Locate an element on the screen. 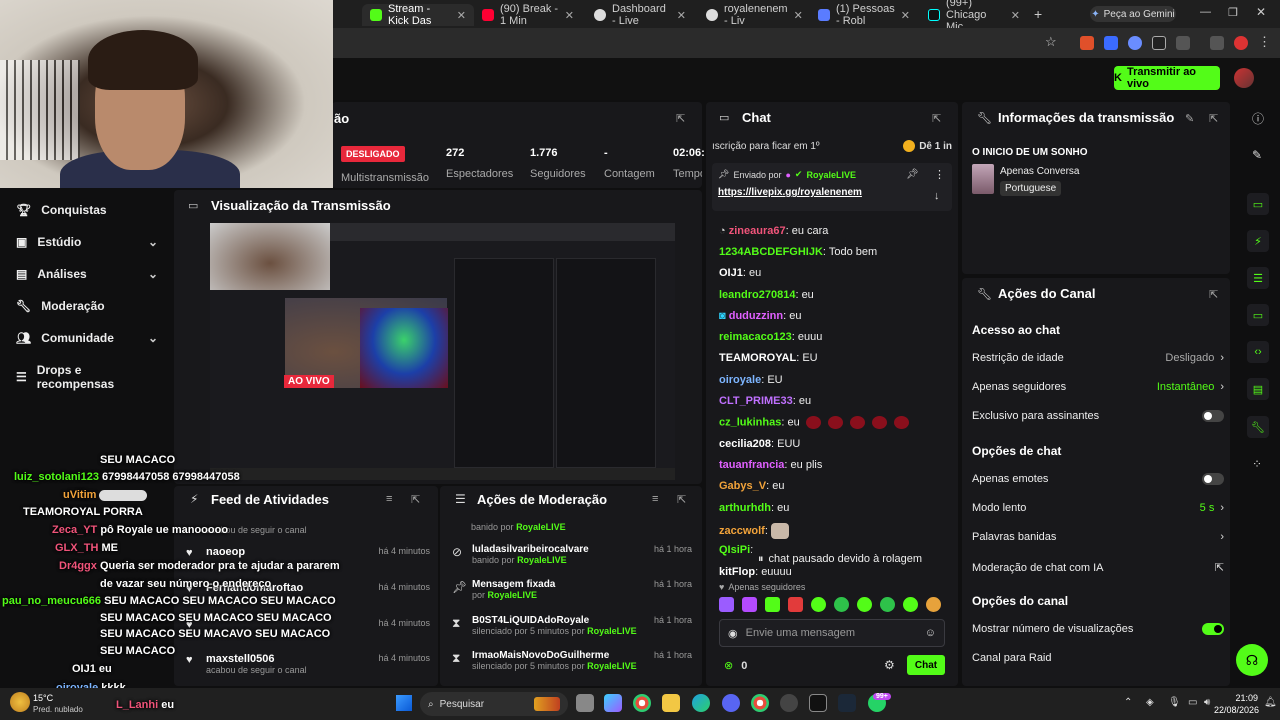  emotes-only-toggle is located at coordinates (1213, 479).